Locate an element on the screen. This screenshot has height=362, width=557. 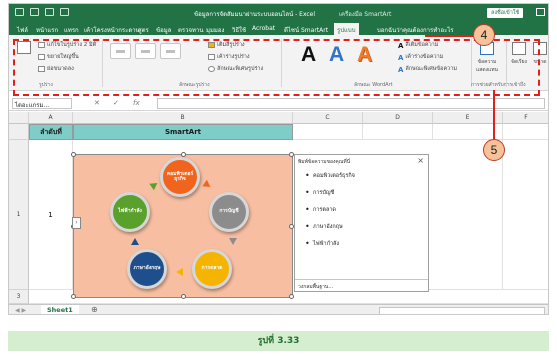
text-effects-icon: A is located at coordinates (401, 70).